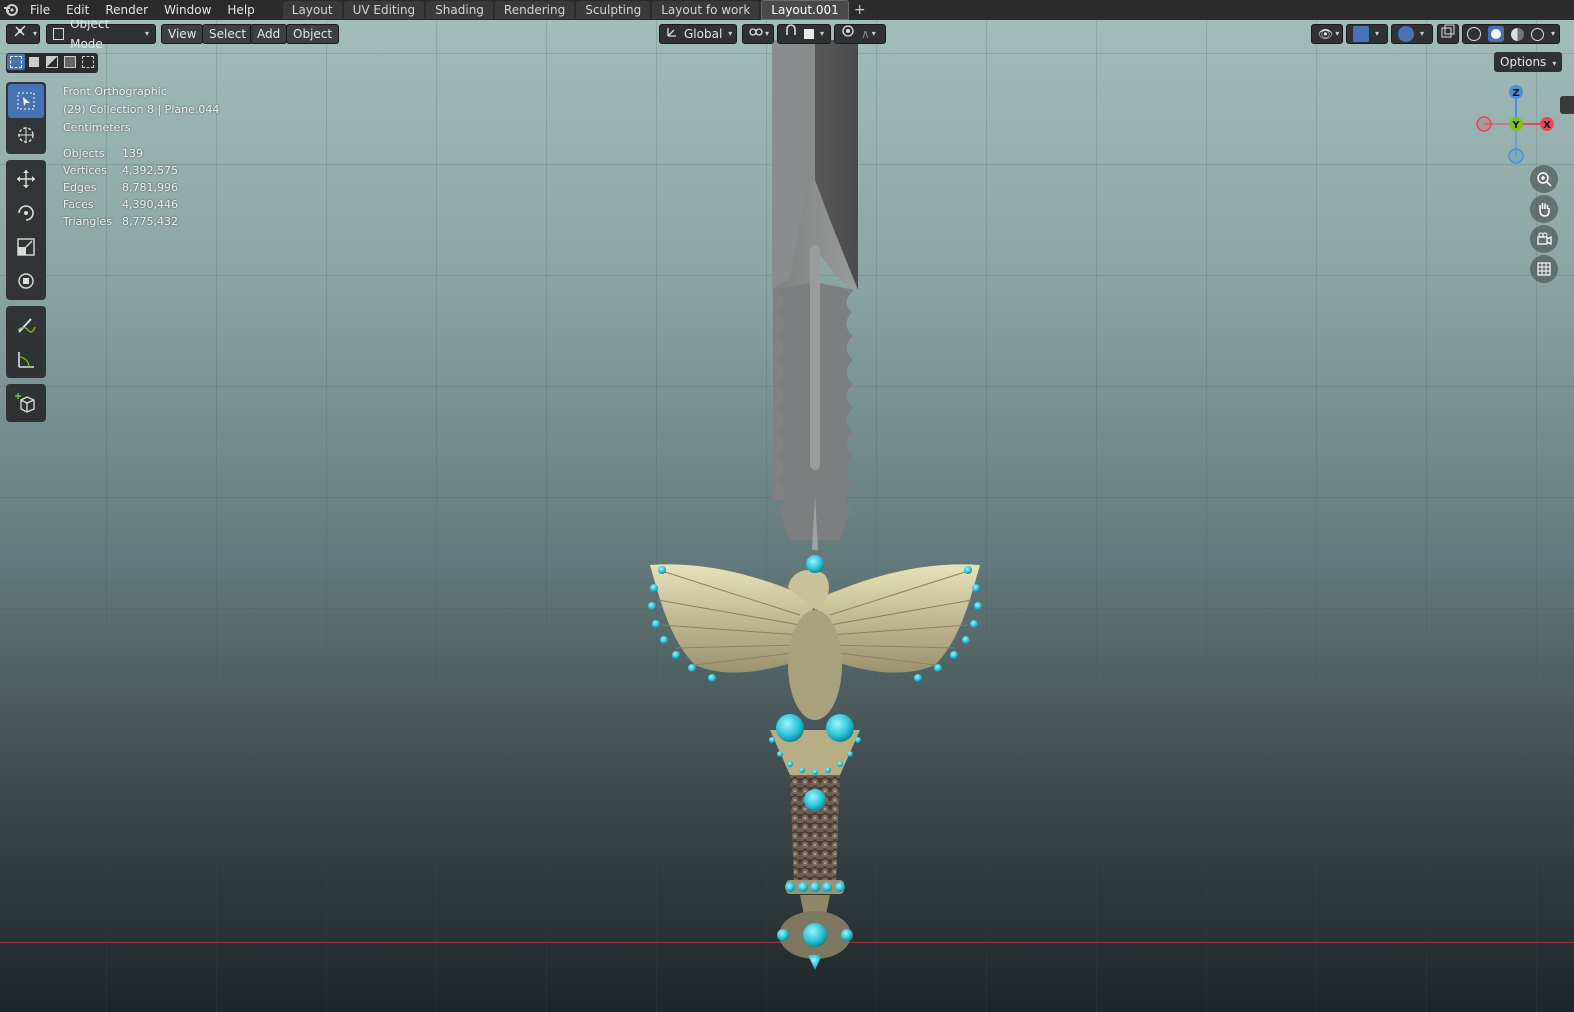  Describe the element at coordinates (706, 10) in the screenshot. I see `tab-layout-fo-work: Layout fo work` at that location.